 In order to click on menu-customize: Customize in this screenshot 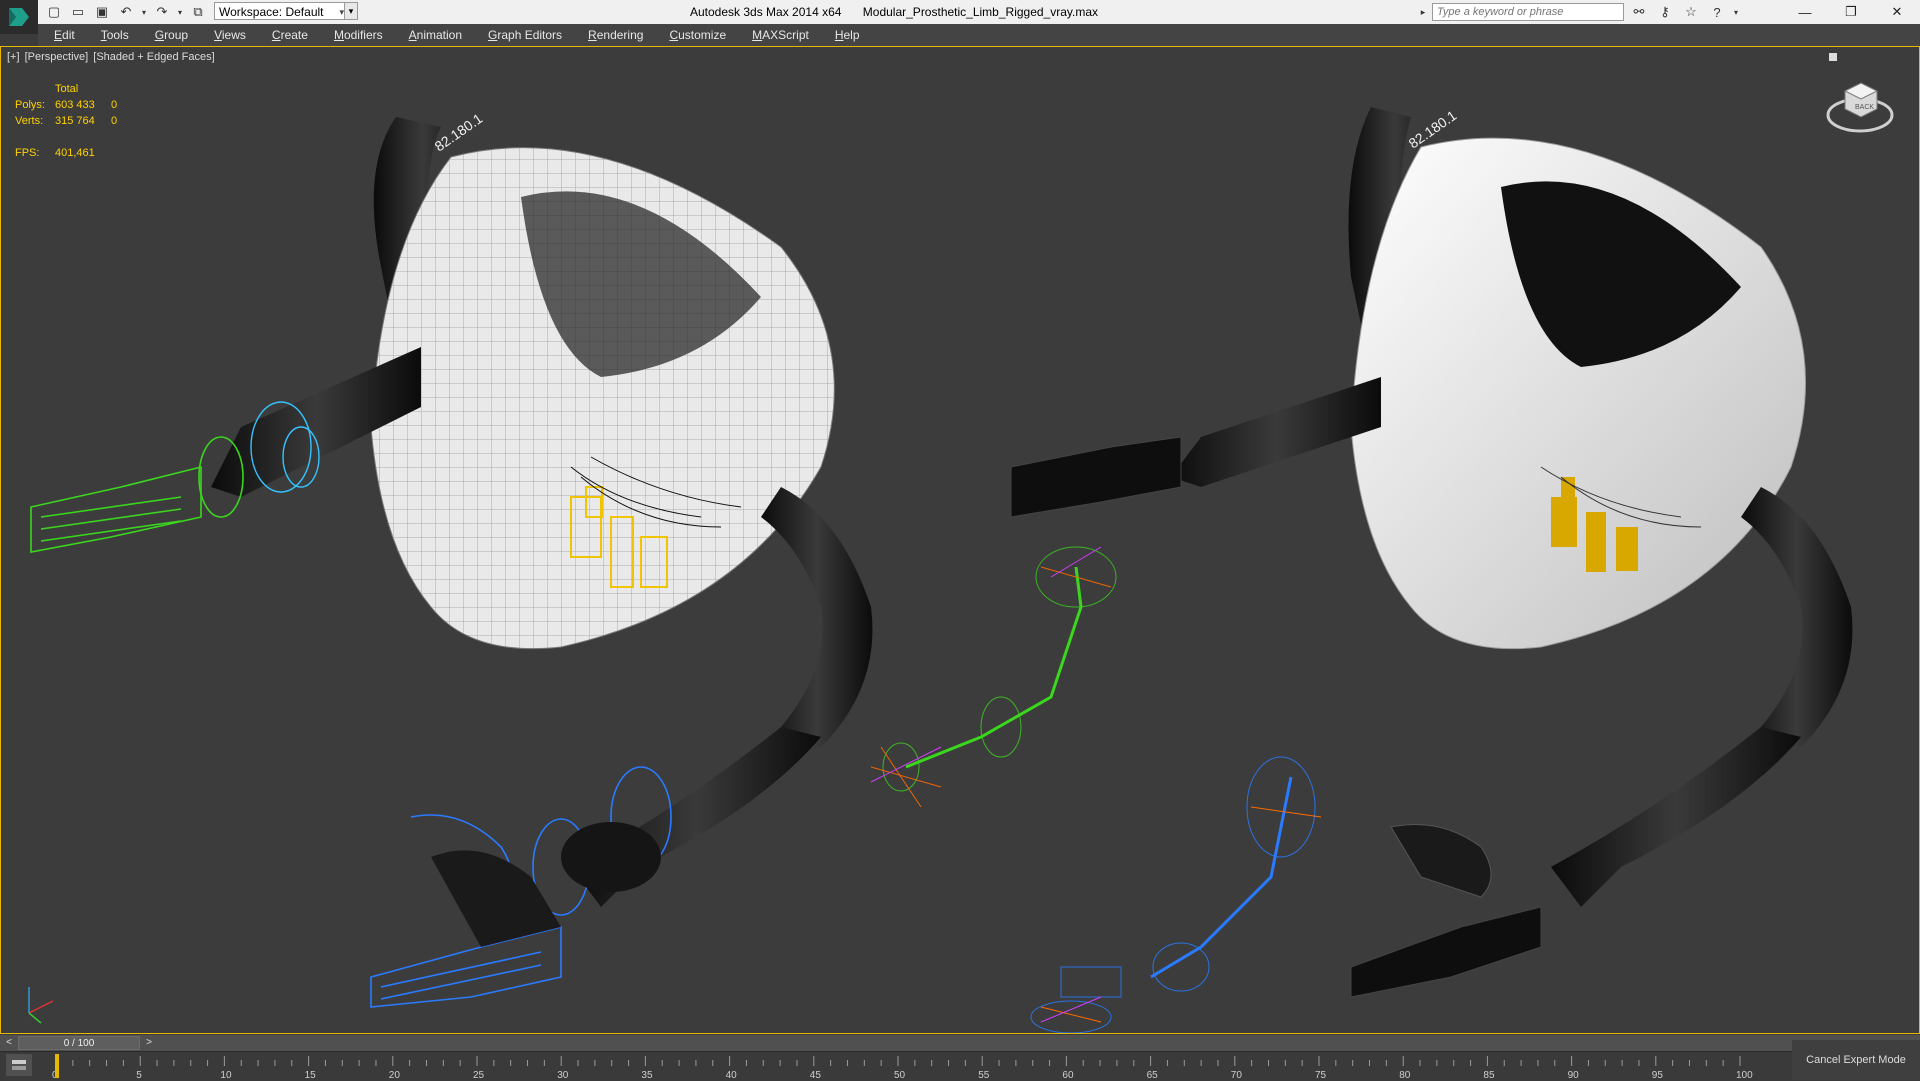, I will do `click(697, 35)`.